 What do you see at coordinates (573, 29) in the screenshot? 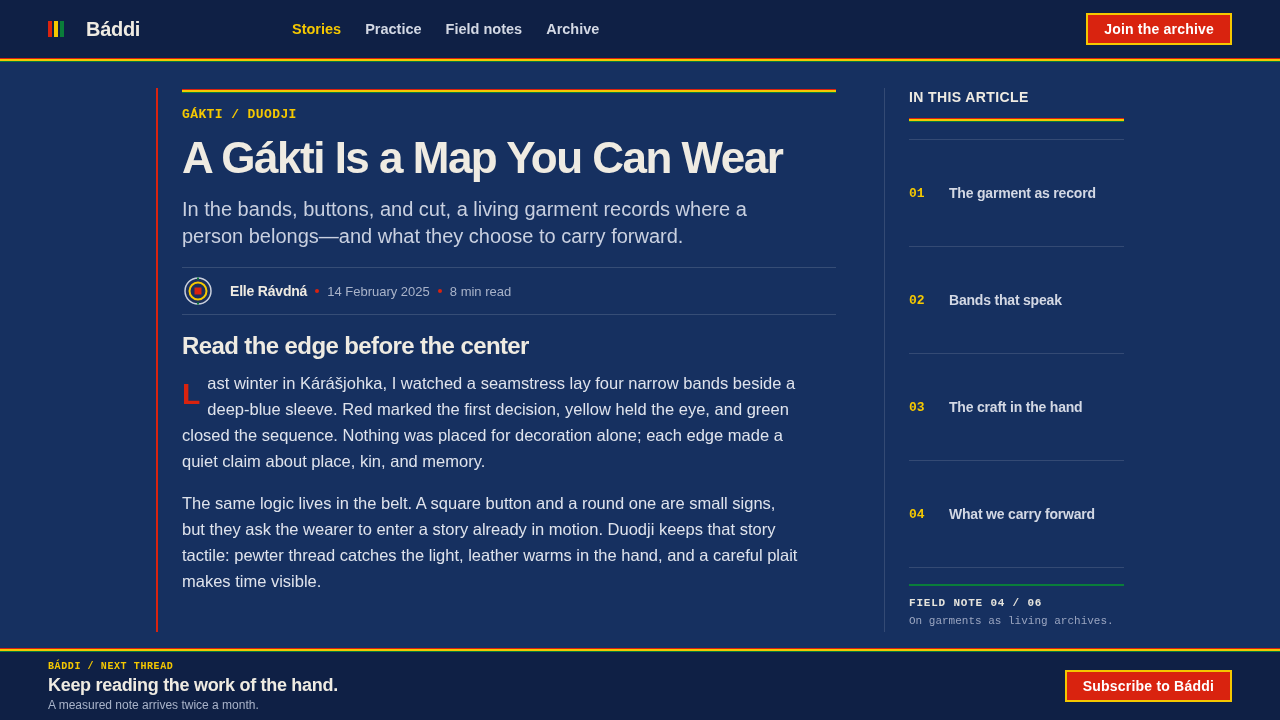
I see `nav-link: Archive` at bounding box center [573, 29].